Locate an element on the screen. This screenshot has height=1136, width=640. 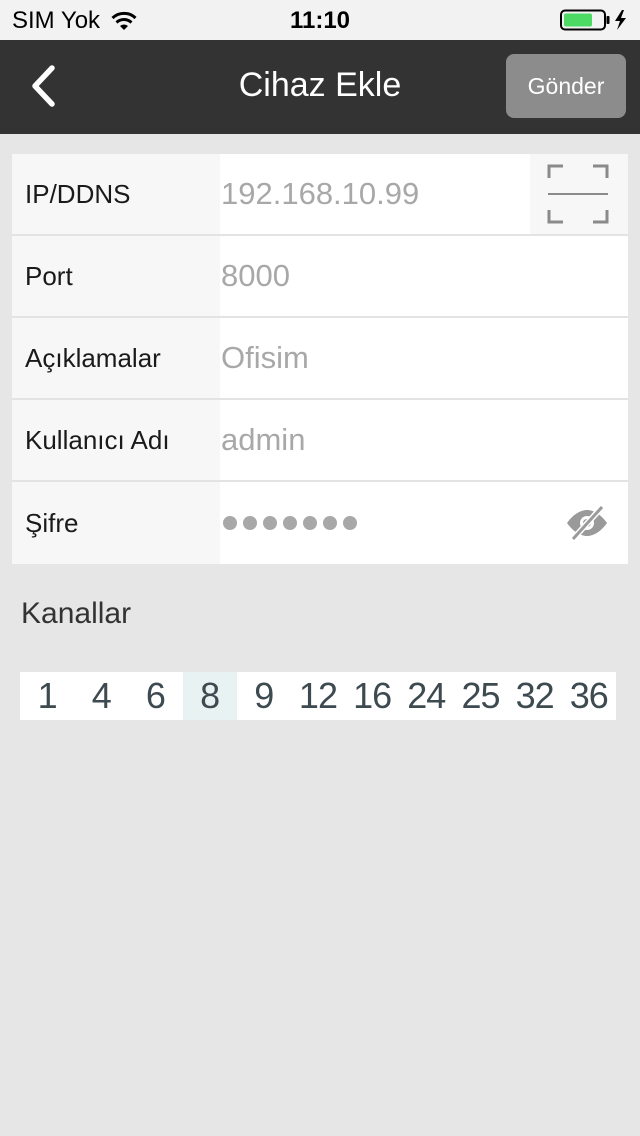
port-label: Port is located at coordinates (49, 275).